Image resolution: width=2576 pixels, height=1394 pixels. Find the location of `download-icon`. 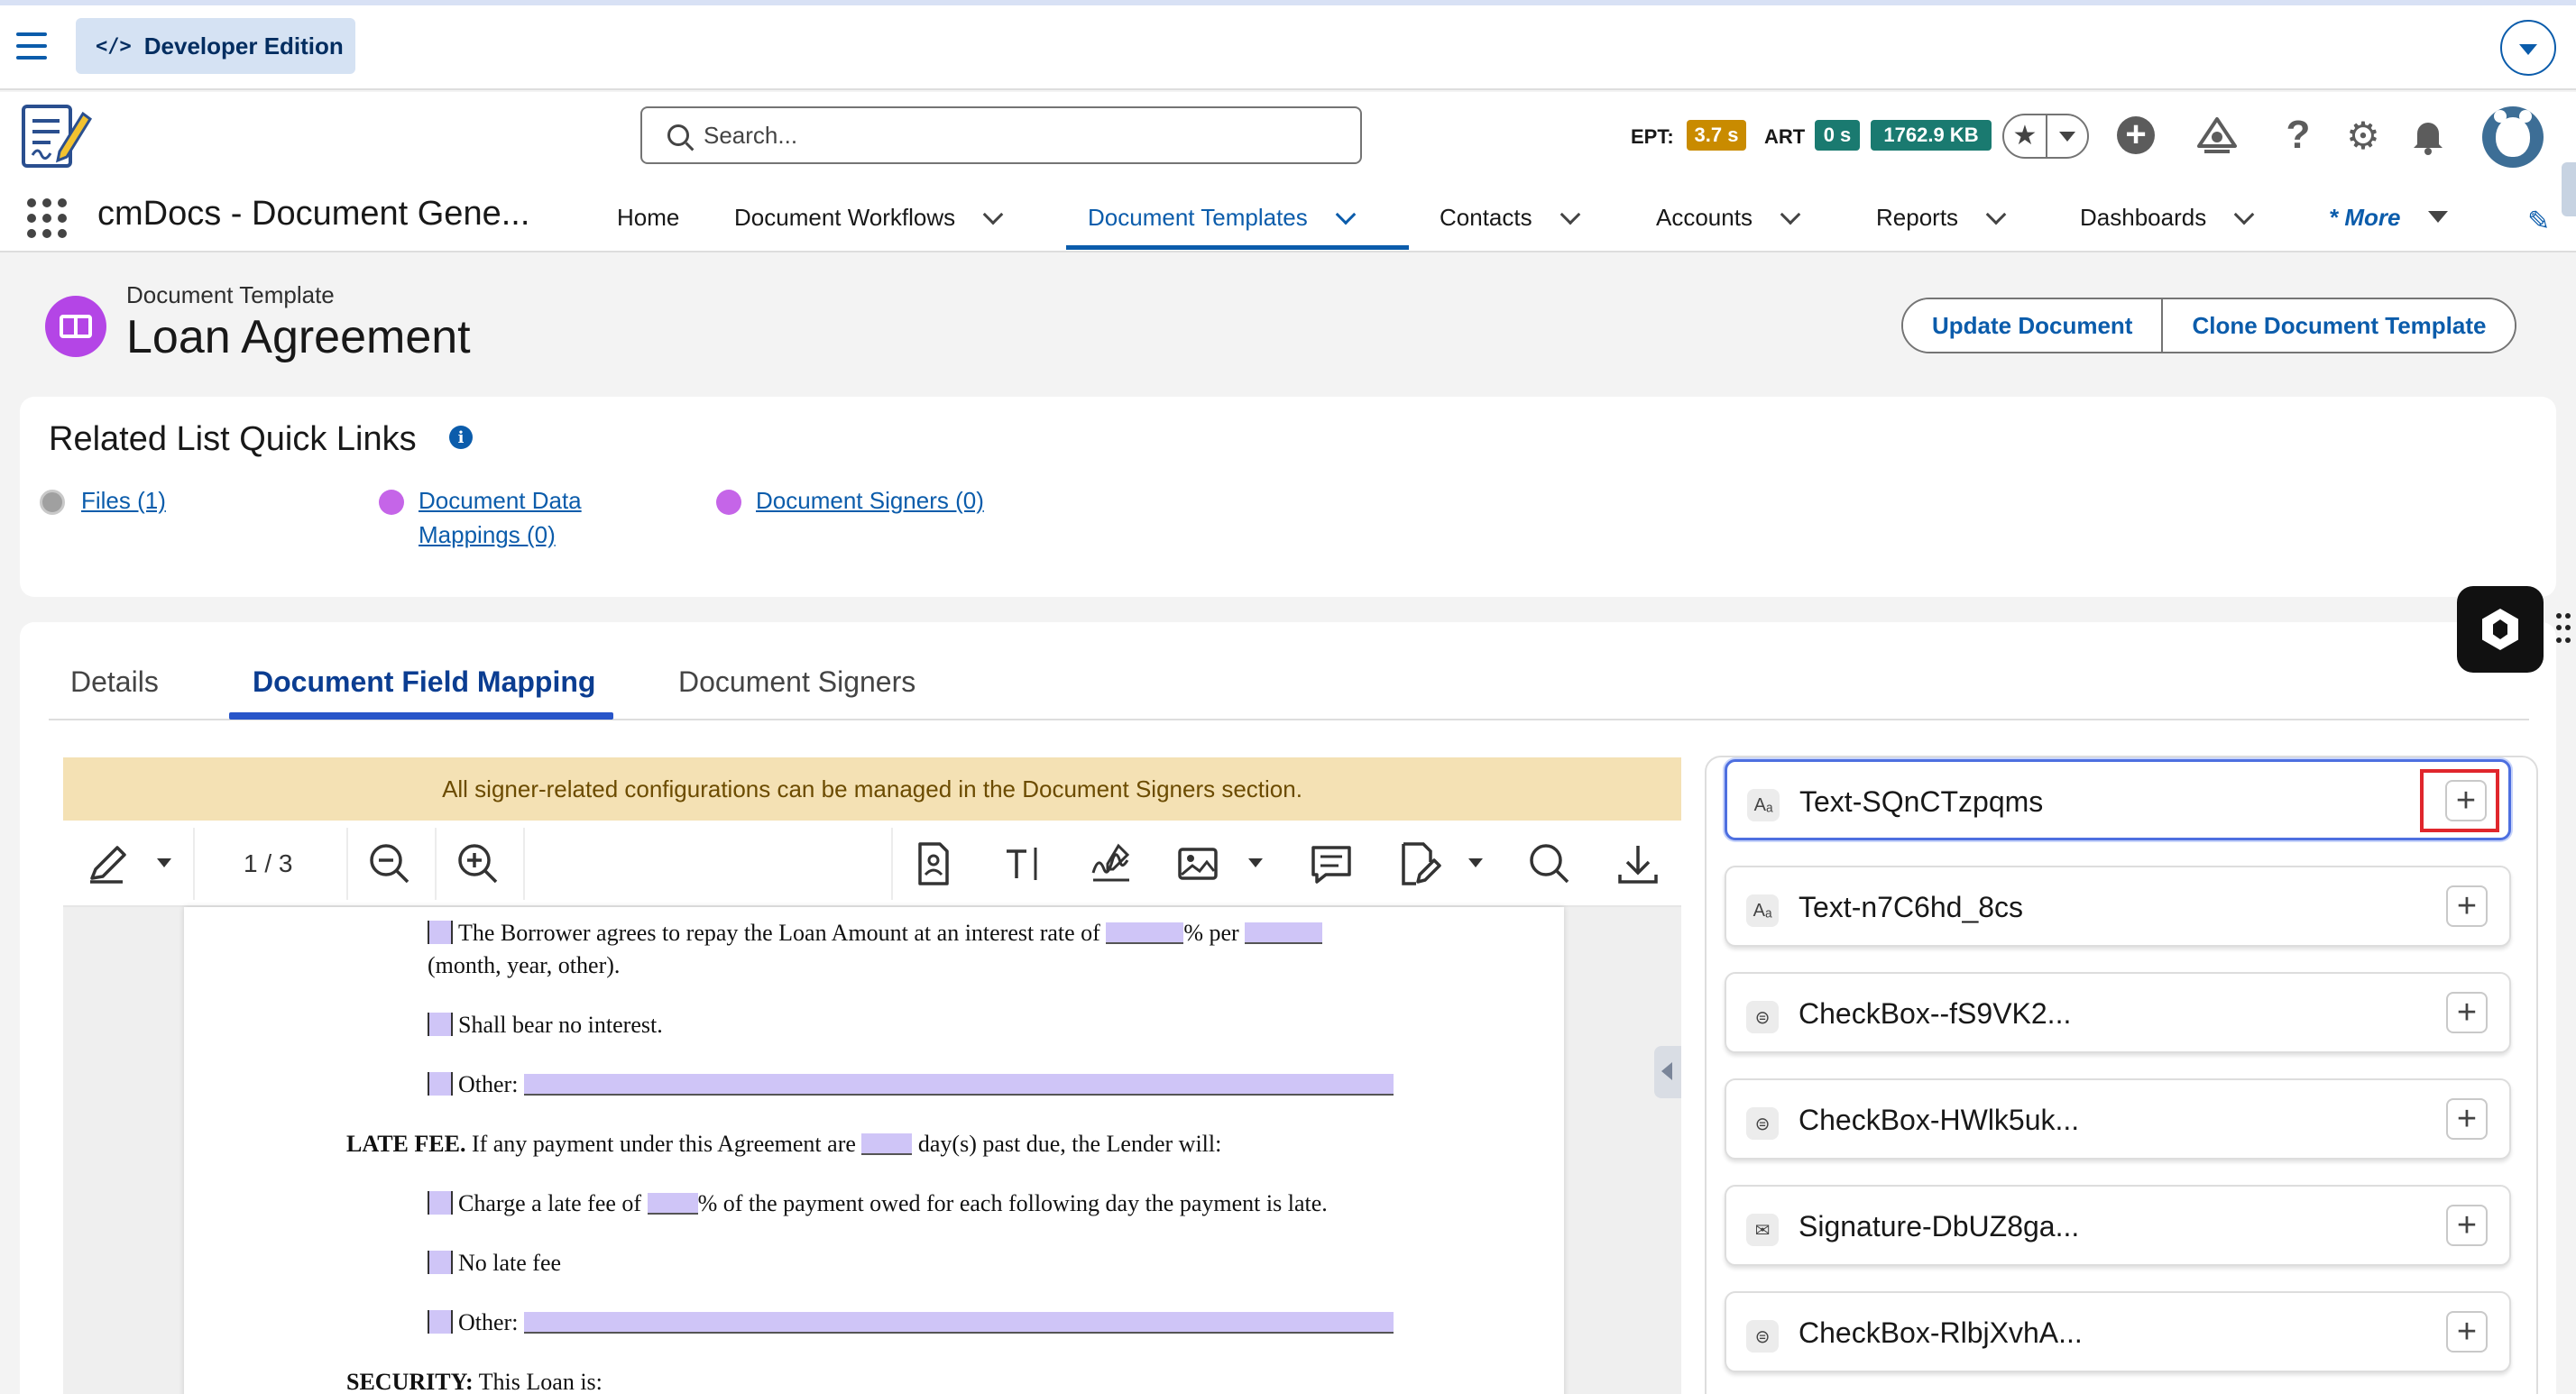

download-icon is located at coordinates (1638, 864).